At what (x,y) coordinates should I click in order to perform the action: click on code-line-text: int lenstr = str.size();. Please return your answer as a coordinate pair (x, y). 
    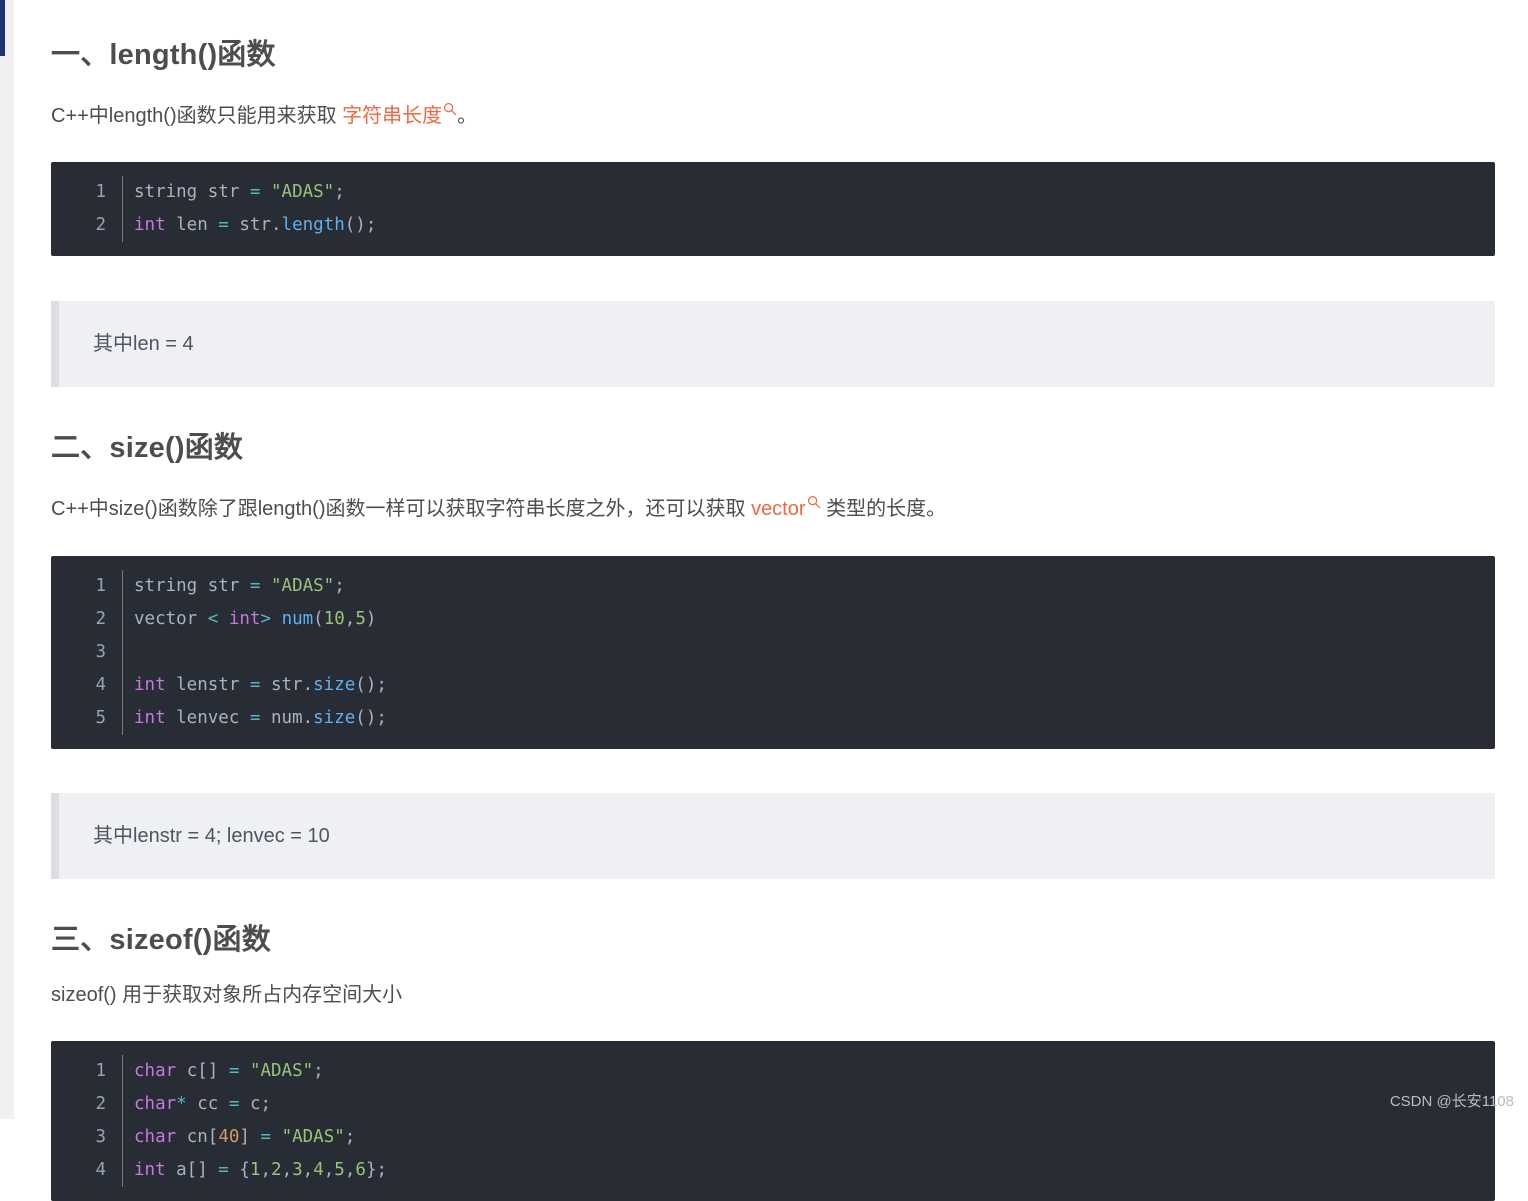
    Looking at the image, I should click on (253, 685).